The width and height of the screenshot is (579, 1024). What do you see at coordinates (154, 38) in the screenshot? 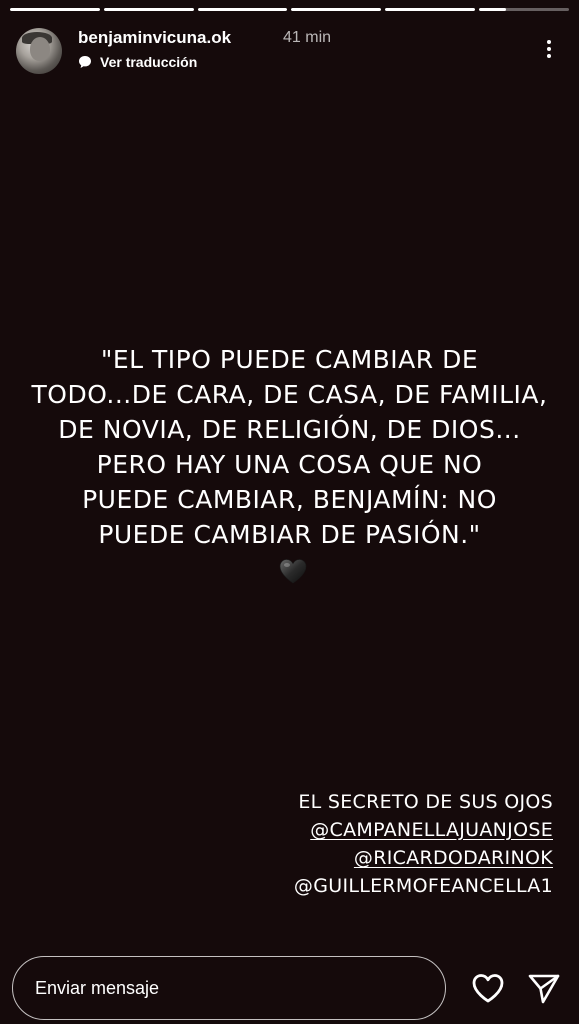
I see `username: benjaminvicuna.ok` at bounding box center [154, 38].